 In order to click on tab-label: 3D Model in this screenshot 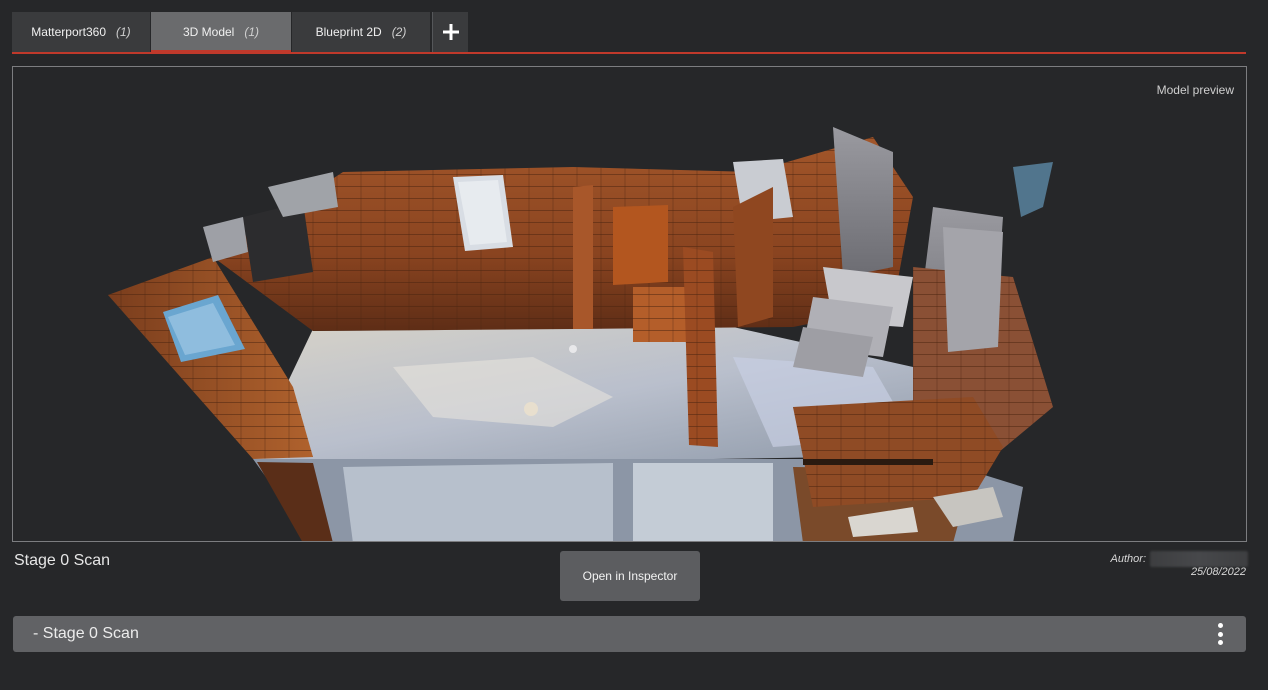, I will do `click(208, 32)`.